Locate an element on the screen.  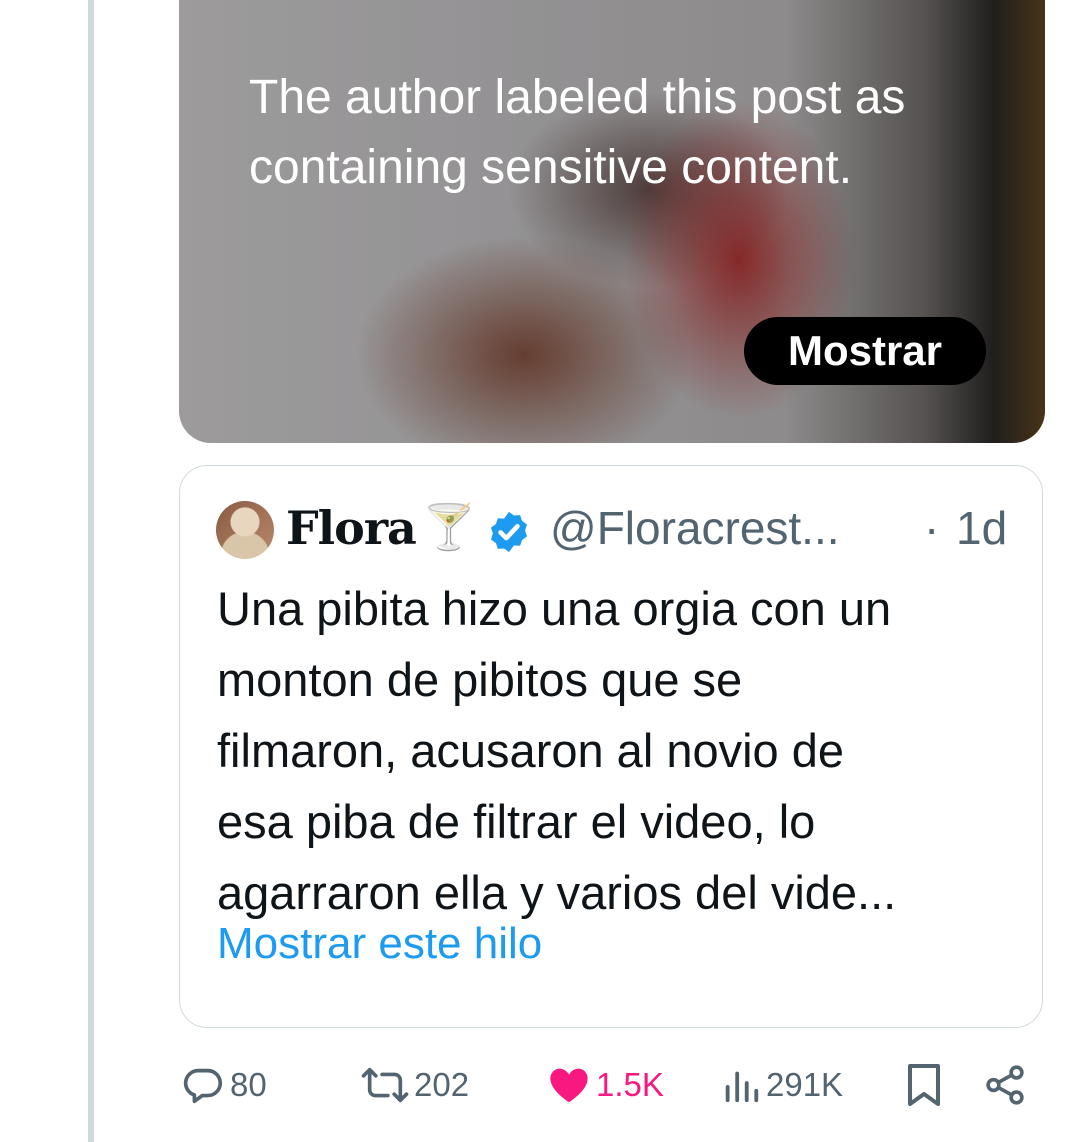
like-button: 1.5K is located at coordinates (605, 1085).